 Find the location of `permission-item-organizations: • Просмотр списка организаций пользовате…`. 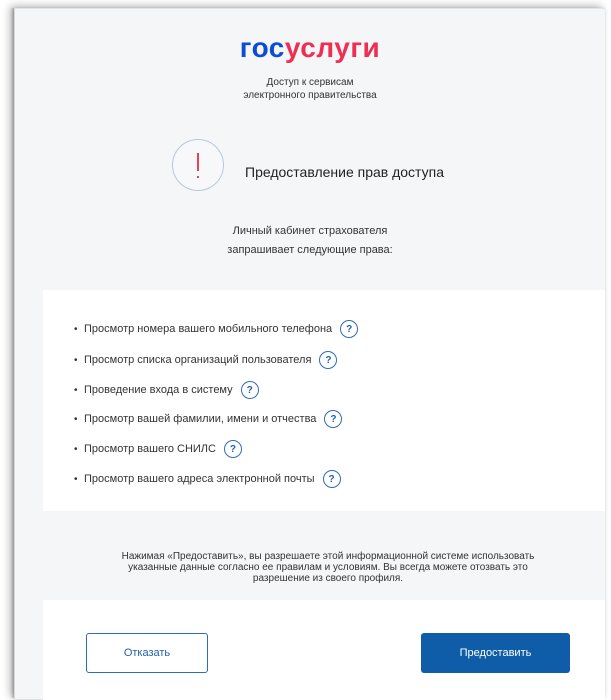

permission-item-organizations: • Просмотр списка организаций пользовате… is located at coordinates (206, 360).